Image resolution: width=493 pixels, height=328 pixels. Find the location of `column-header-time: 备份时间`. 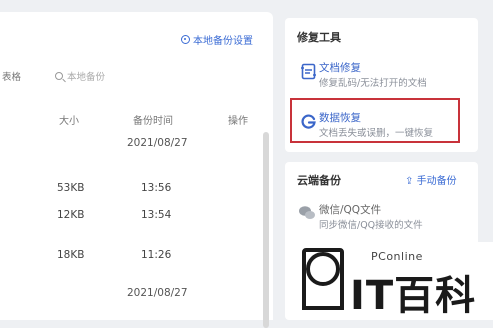

column-header-time: 备份时间 is located at coordinates (153, 121).